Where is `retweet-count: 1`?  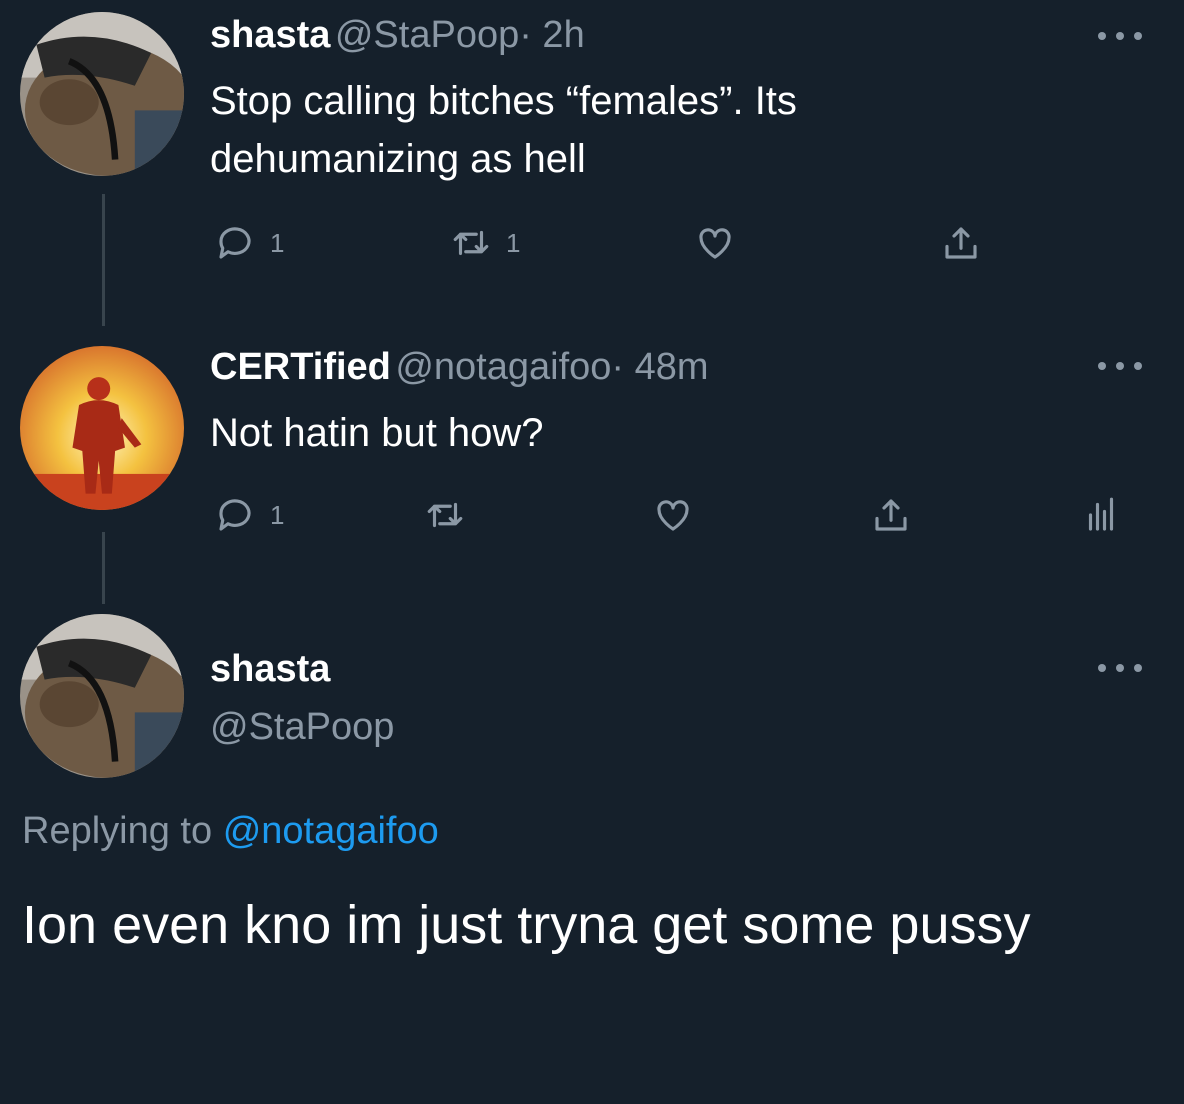
retweet-count: 1 is located at coordinates (513, 242).